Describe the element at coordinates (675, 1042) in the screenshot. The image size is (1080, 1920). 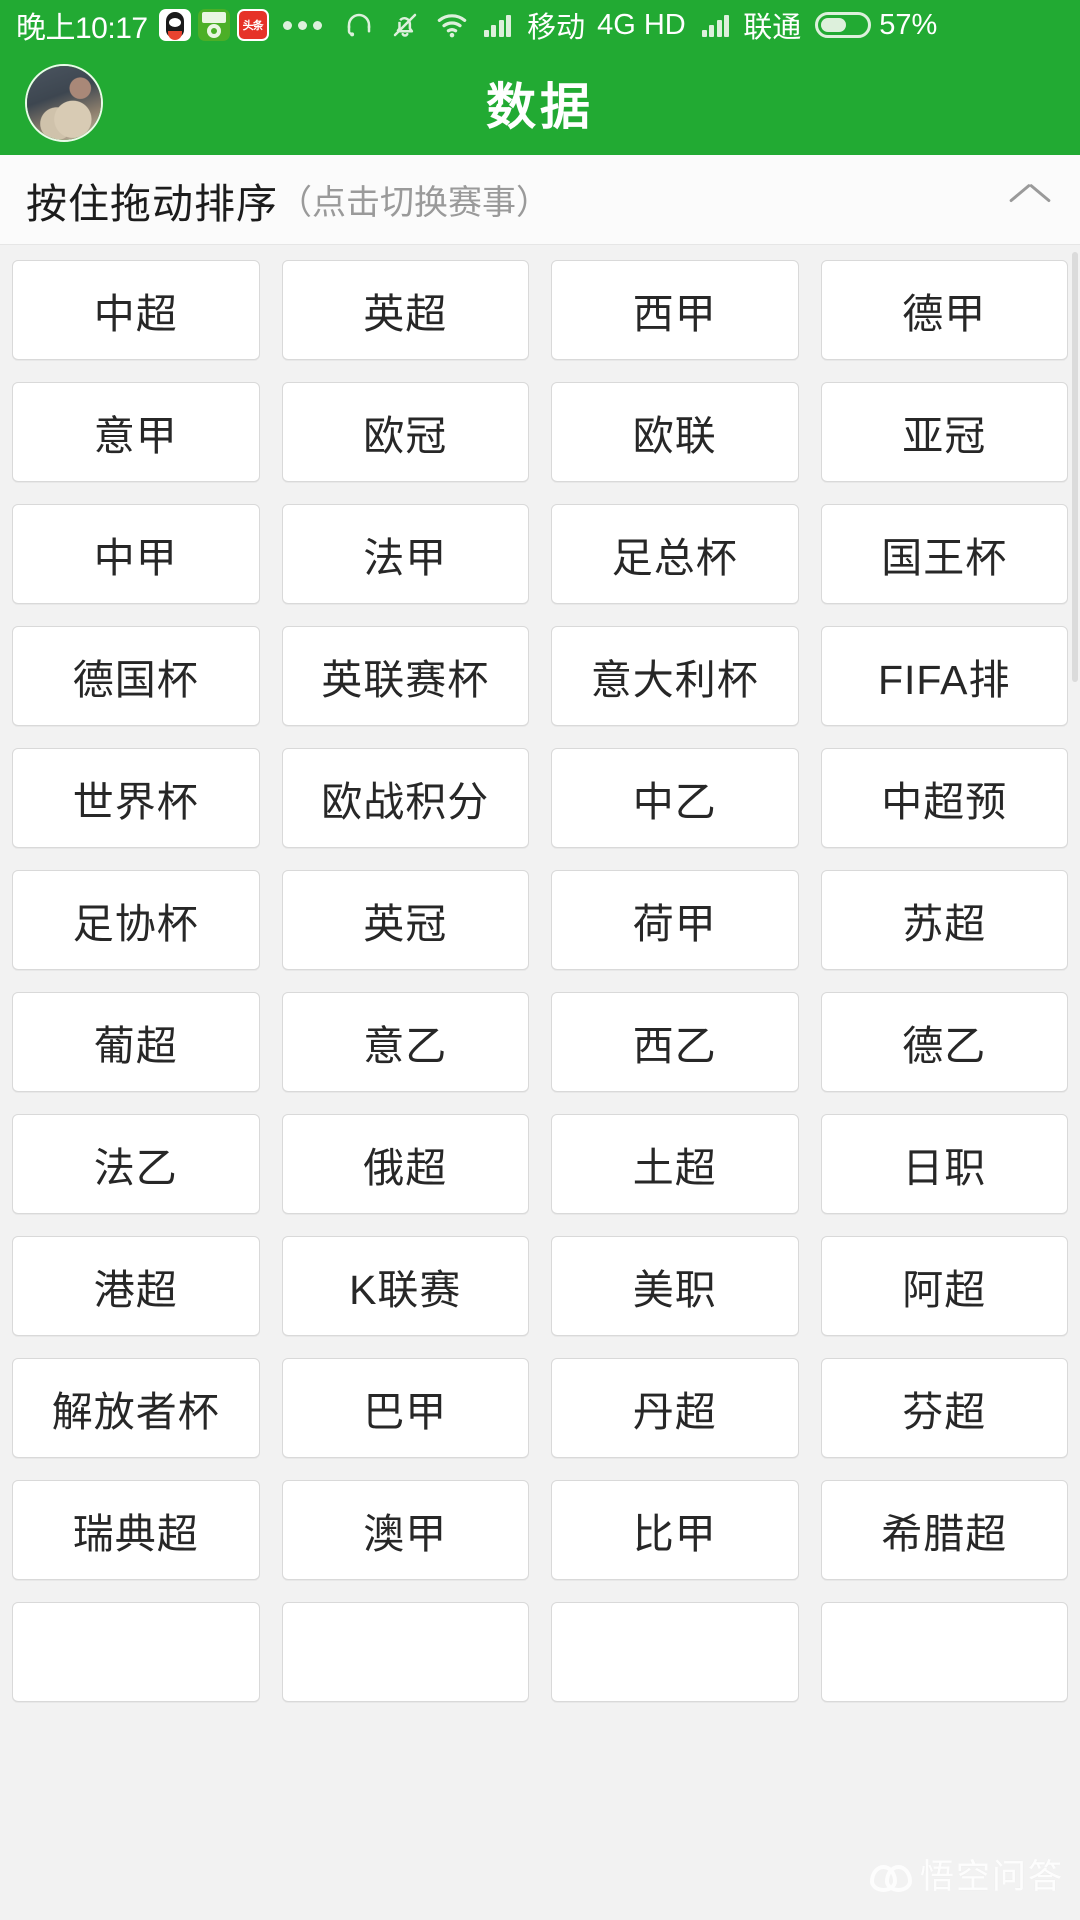
I see `league-tile: 西乙` at that location.